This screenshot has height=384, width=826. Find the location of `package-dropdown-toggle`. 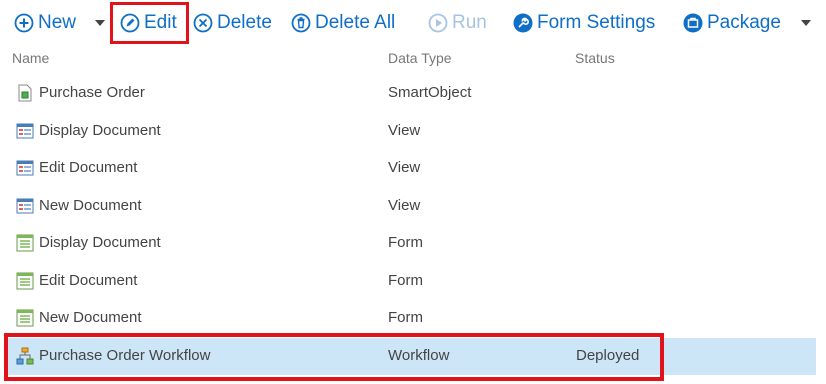

package-dropdown-toggle is located at coordinates (806, 23).